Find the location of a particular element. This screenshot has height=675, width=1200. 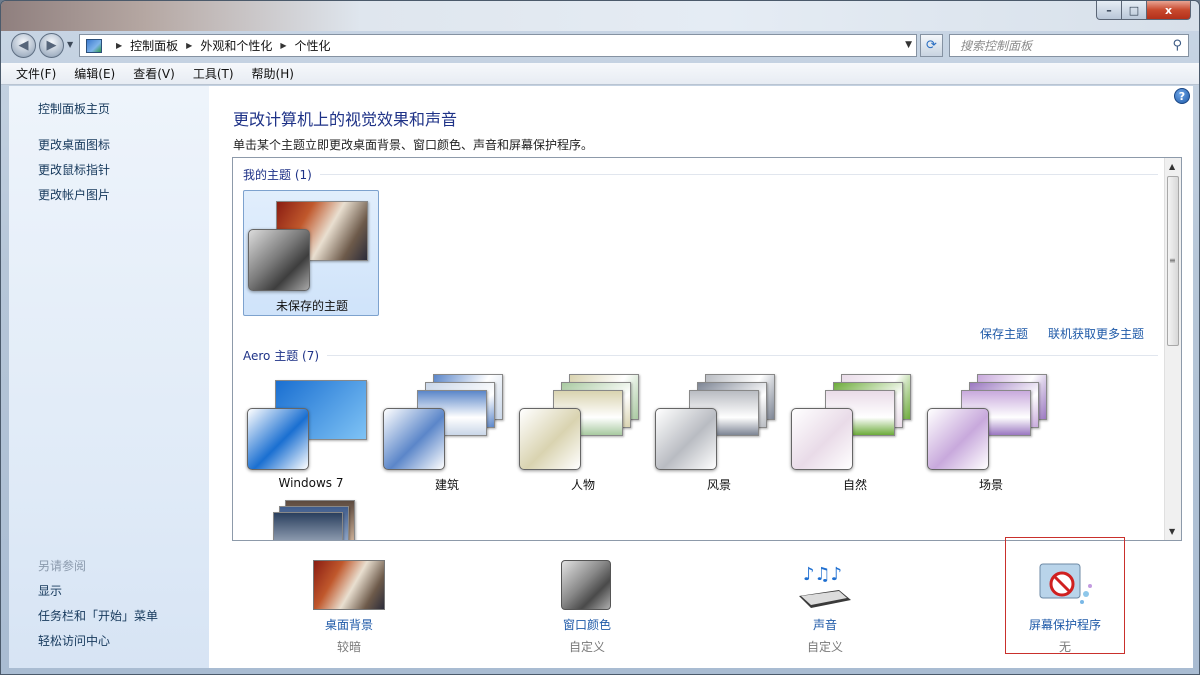

see-also-taskbar: 任务栏和「开始」菜单 is located at coordinates (98, 615).